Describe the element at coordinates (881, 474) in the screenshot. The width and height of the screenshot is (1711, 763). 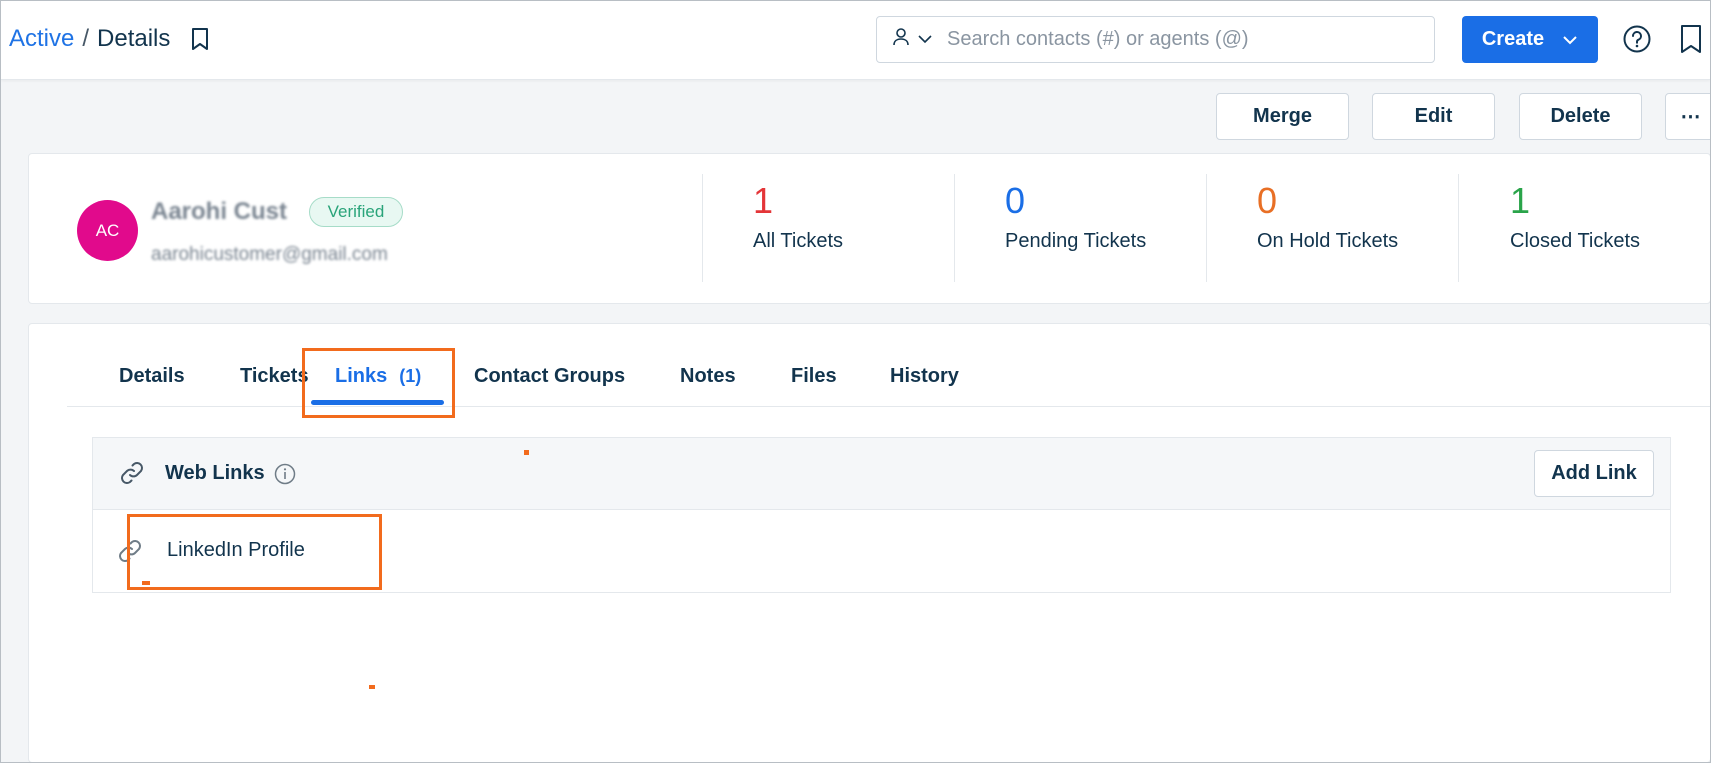
I see `web-links-header: Web Links Add Link` at that location.